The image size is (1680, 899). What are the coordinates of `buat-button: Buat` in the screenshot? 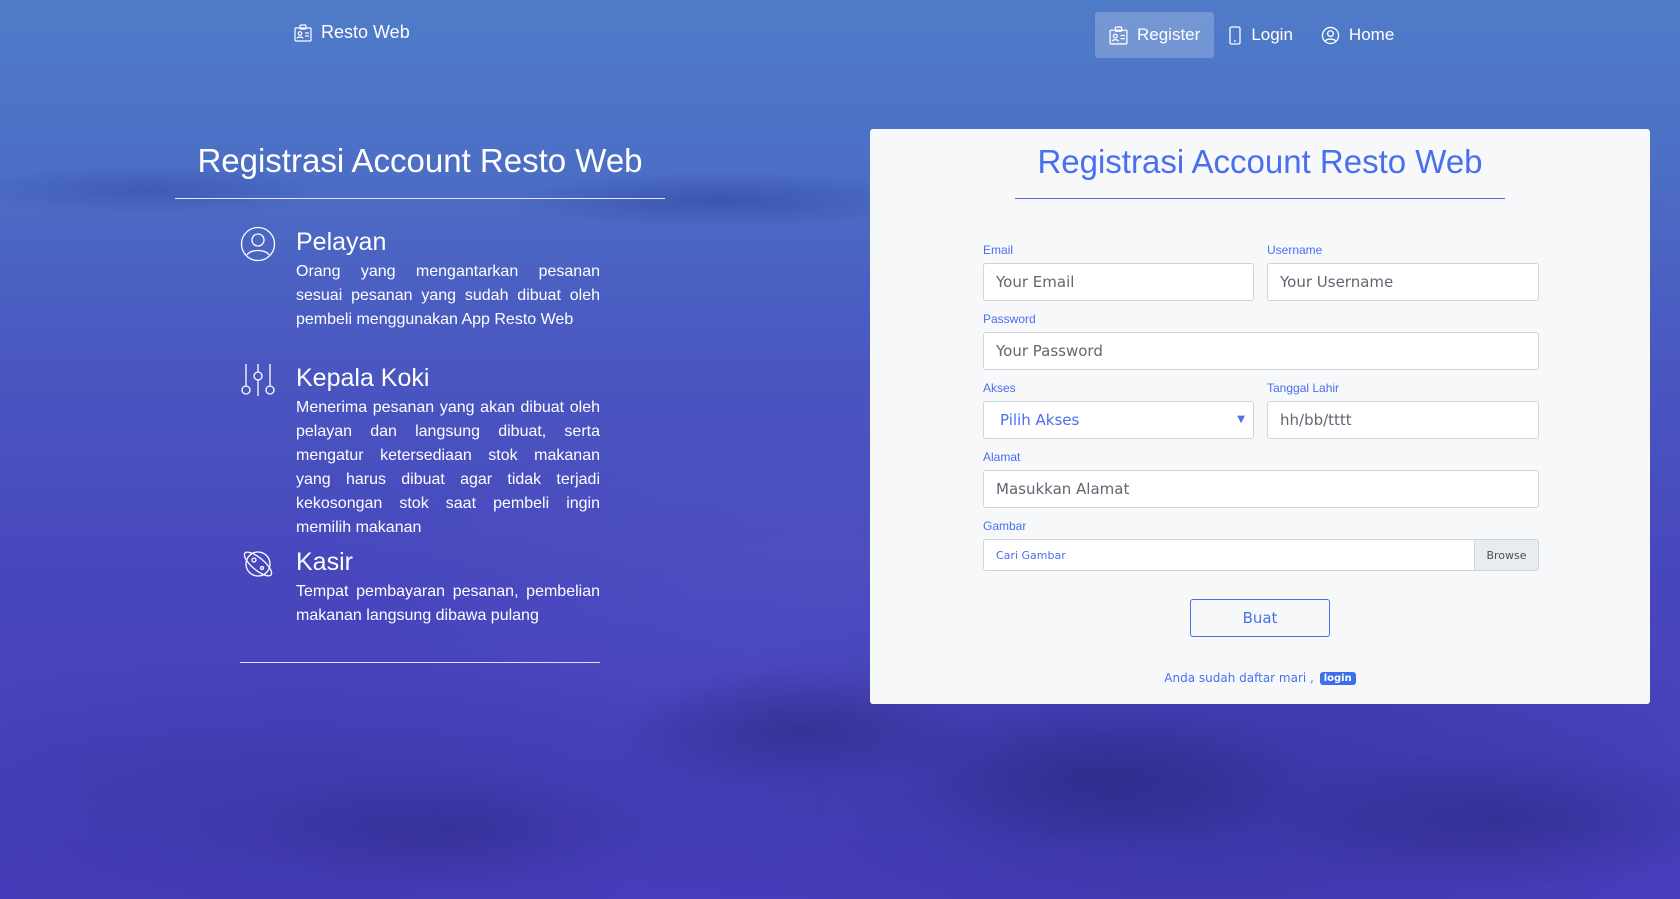 It's located at (1260, 618).